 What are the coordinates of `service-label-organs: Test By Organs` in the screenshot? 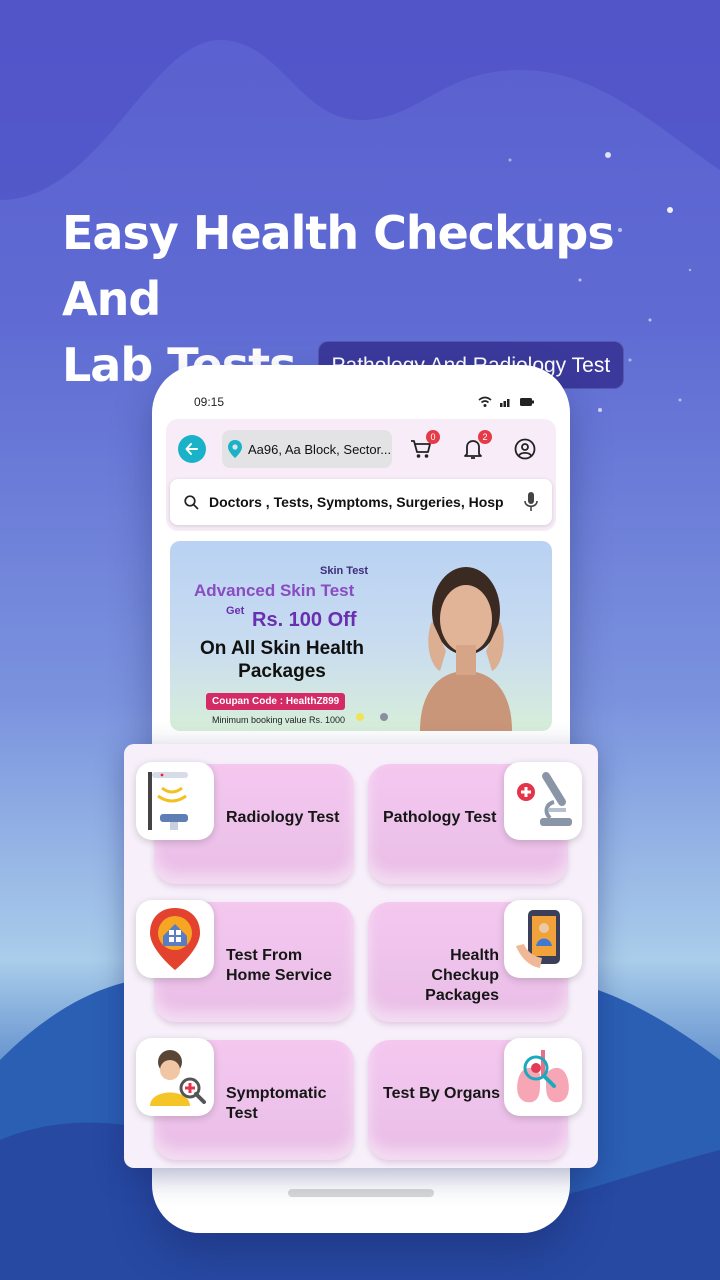 It's located at (442, 1093).